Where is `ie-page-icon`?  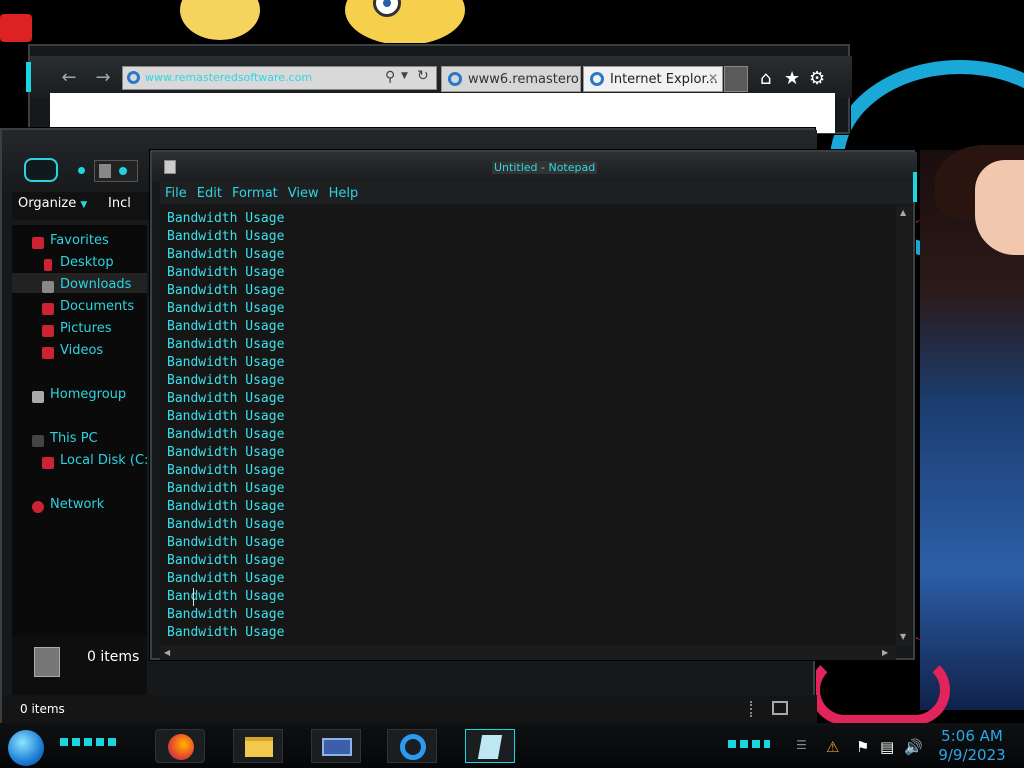
ie-page-icon is located at coordinates (133, 77).